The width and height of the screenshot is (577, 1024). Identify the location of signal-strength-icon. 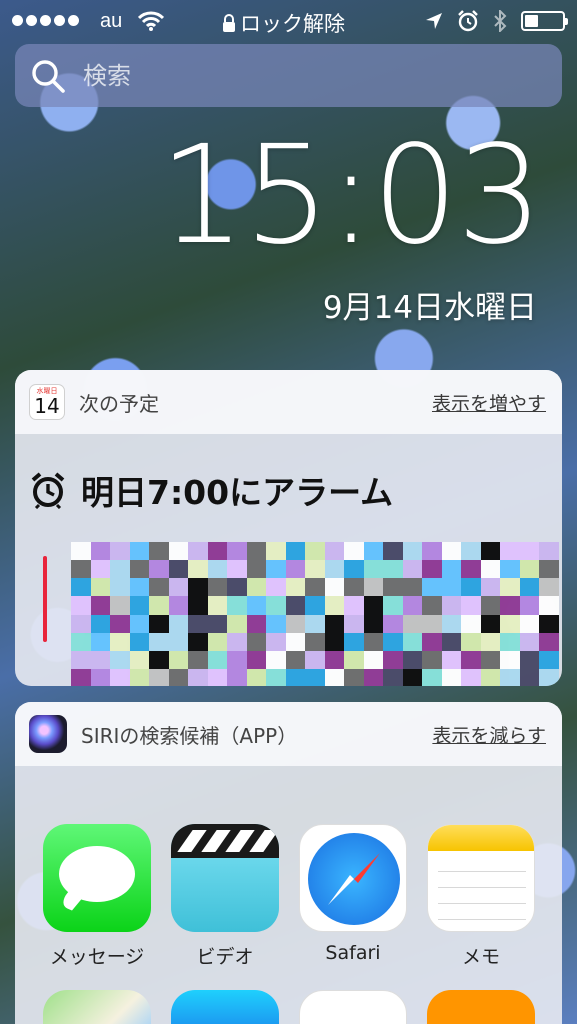
(45, 20).